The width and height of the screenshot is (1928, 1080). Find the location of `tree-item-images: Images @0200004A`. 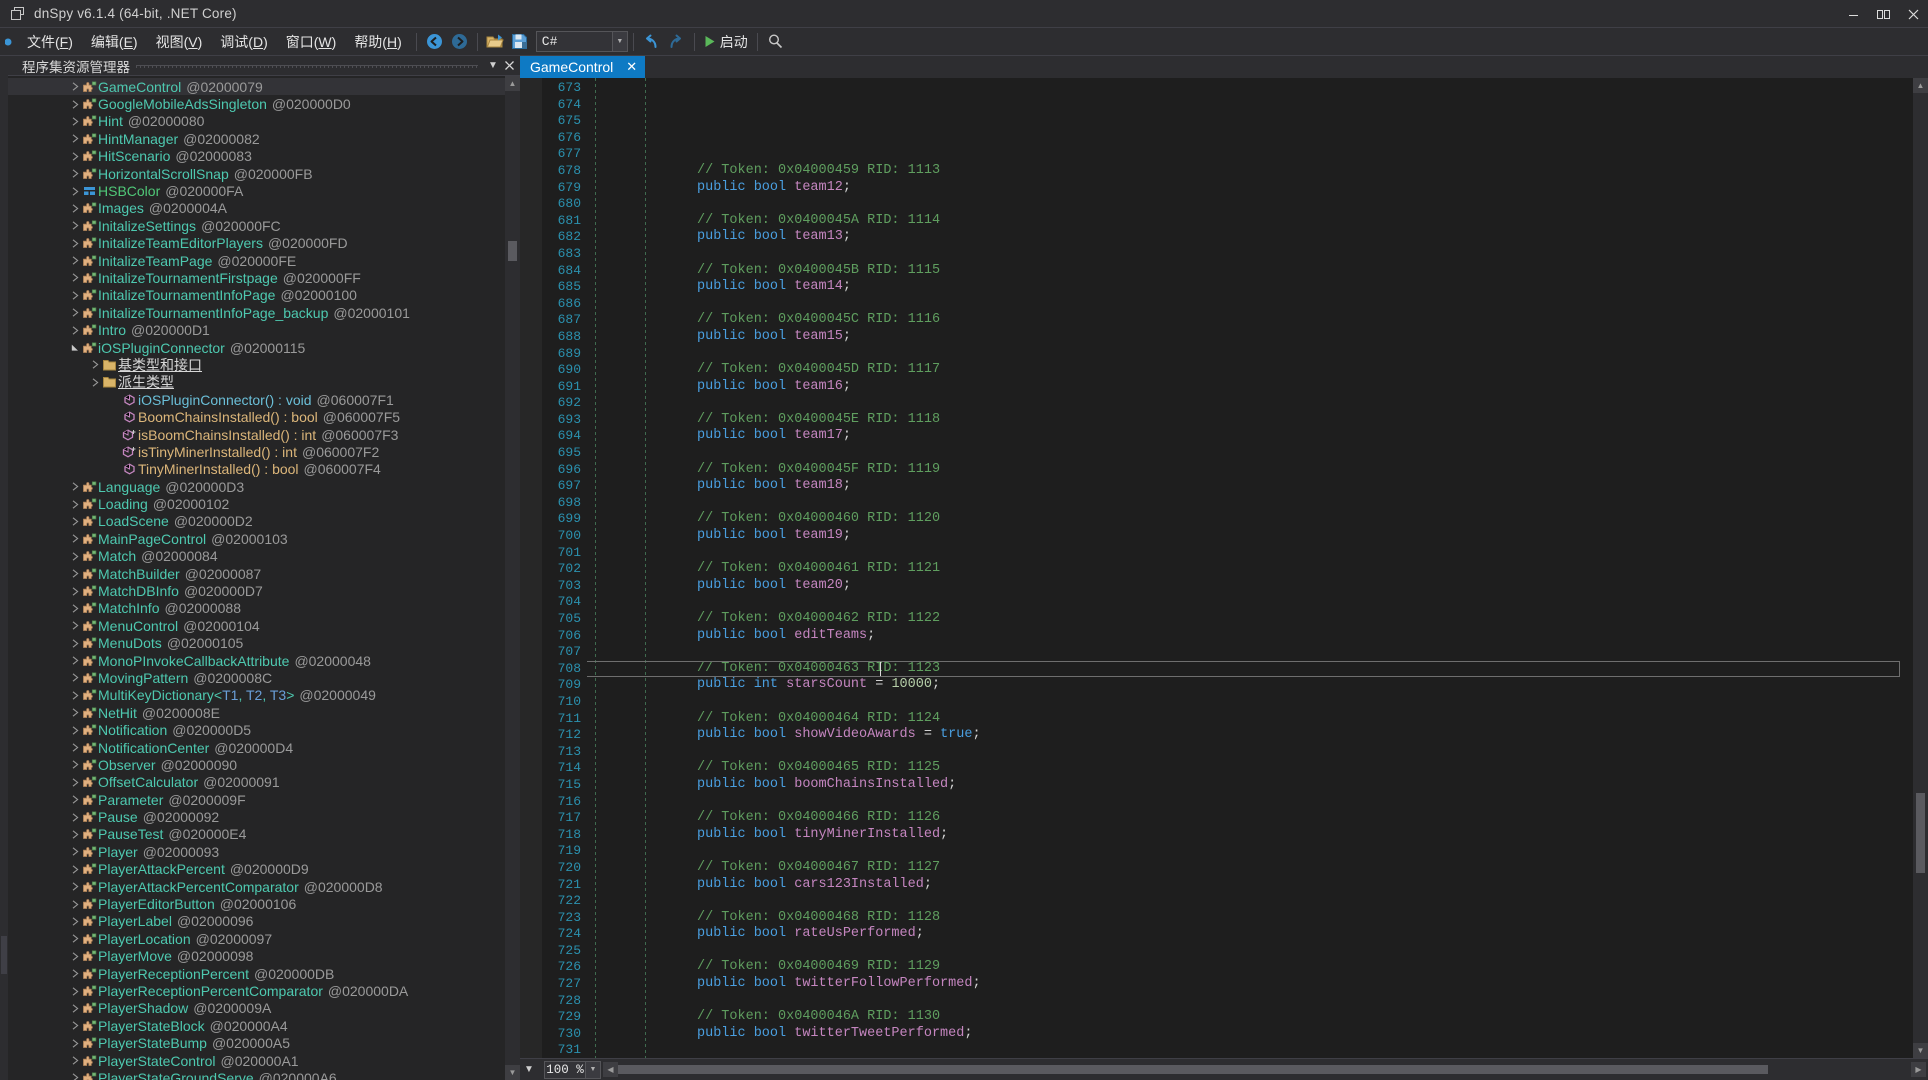

tree-item-images: Images @0200004A is located at coordinates (256, 208).